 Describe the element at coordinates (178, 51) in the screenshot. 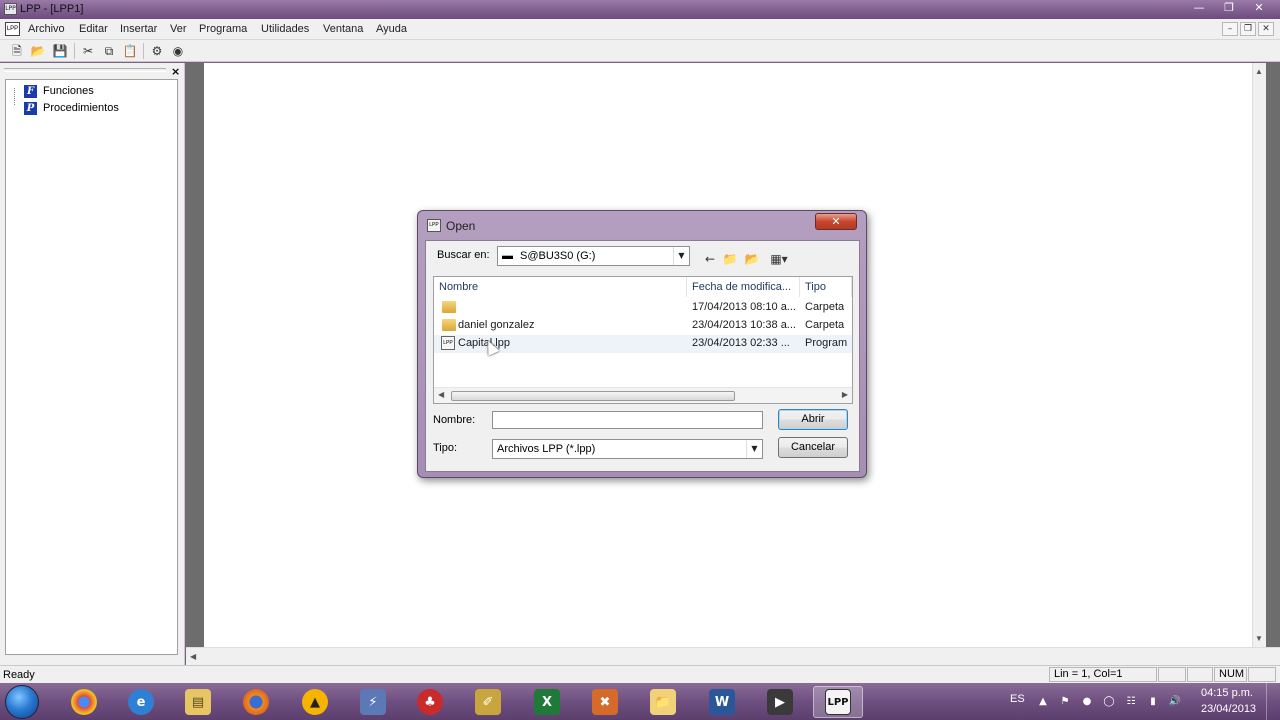

I see `run-icon: ◉` at that location.